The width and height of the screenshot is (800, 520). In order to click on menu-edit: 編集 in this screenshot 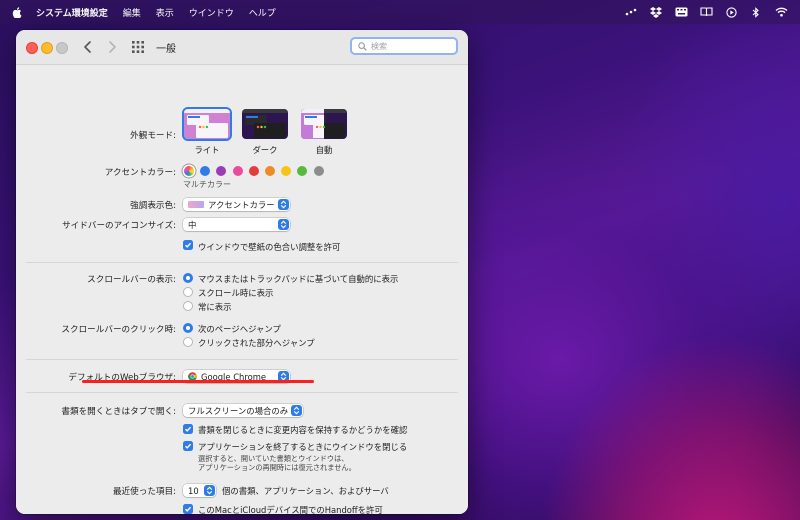, I will do `click(132, 12)`.